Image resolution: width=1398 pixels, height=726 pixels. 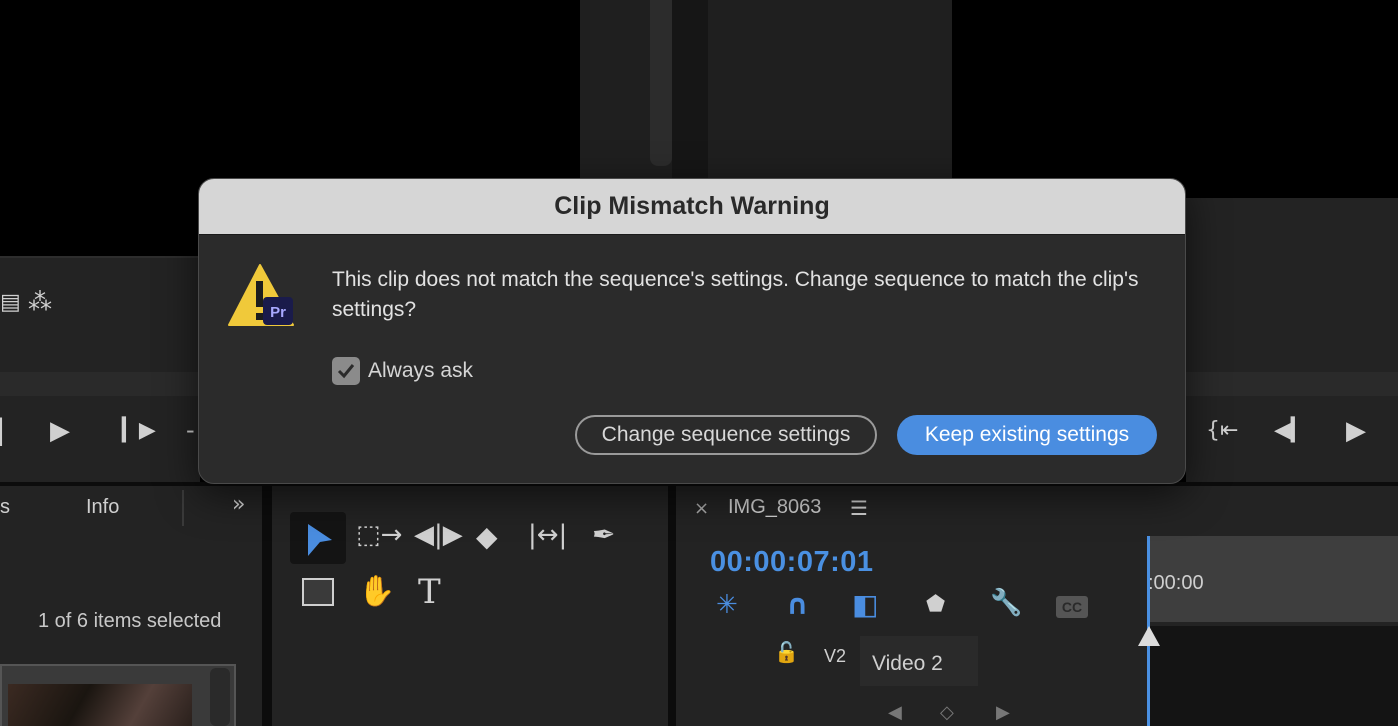 I want to click on source-timebar, so click(x=100, y=384).